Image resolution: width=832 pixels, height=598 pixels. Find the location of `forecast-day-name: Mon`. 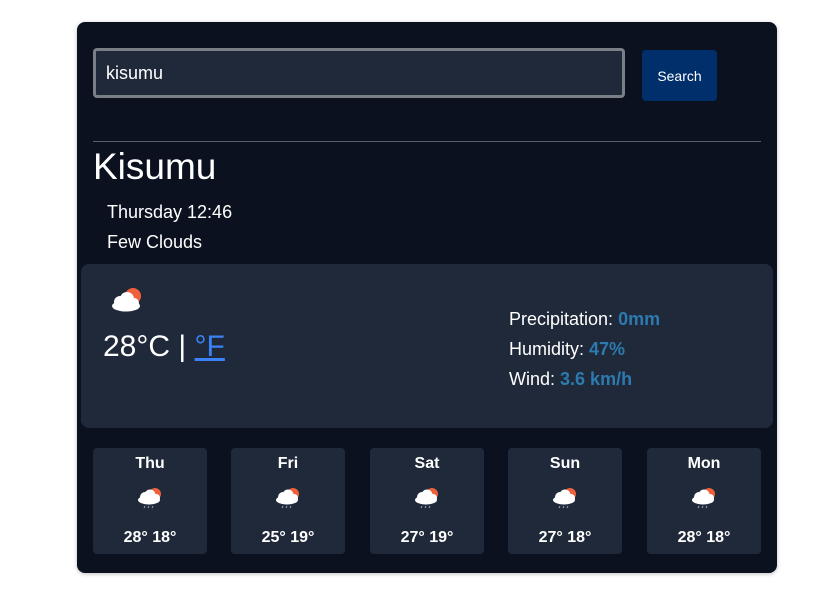

forecast-day-name: Mon is located at coordinates (704, 463).